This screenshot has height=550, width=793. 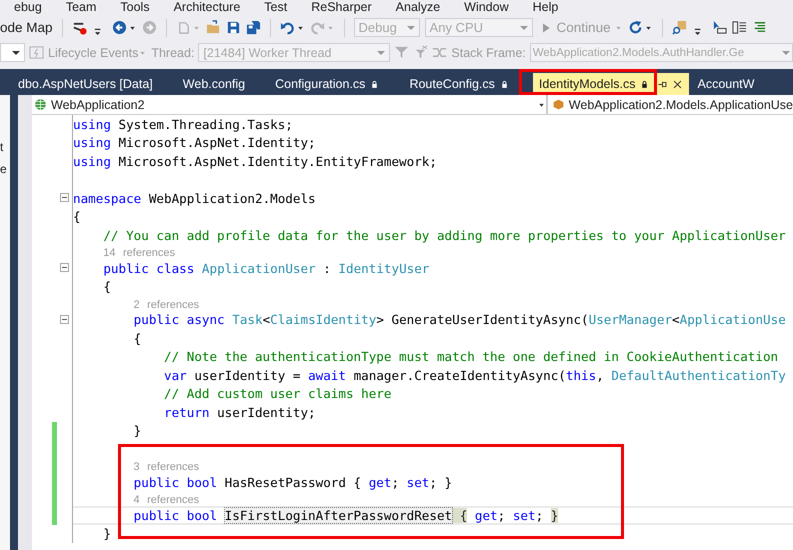 What do you see at coordinates (30, 7) in the screenshot?
I see `menu-item: ebug` at bounding box center [30, 7].